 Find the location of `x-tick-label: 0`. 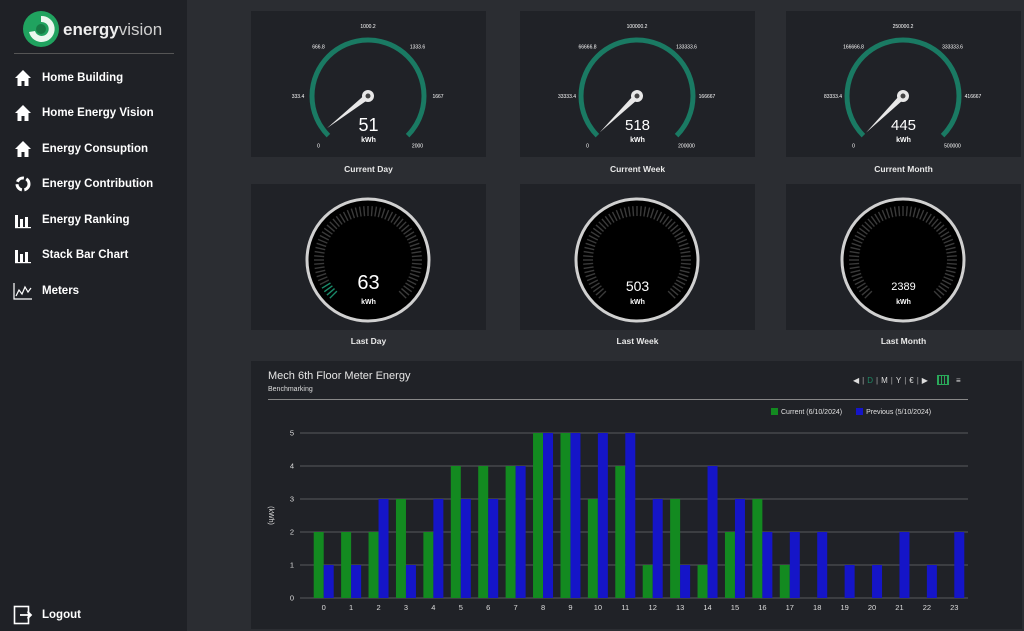

x-tick-label: 0 is located at coordinates (324, 607).